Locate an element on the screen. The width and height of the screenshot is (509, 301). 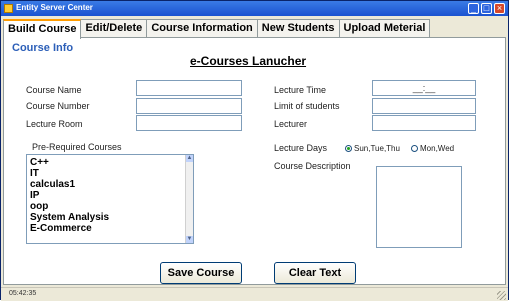
list-item: IP is located at coordinates (69, 195).